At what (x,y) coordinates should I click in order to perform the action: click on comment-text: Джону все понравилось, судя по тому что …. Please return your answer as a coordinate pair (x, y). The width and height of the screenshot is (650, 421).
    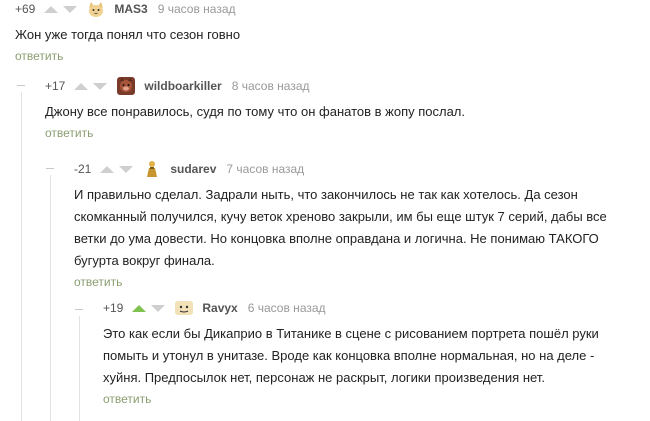
    Looking at the image, I should click on (255, 111).